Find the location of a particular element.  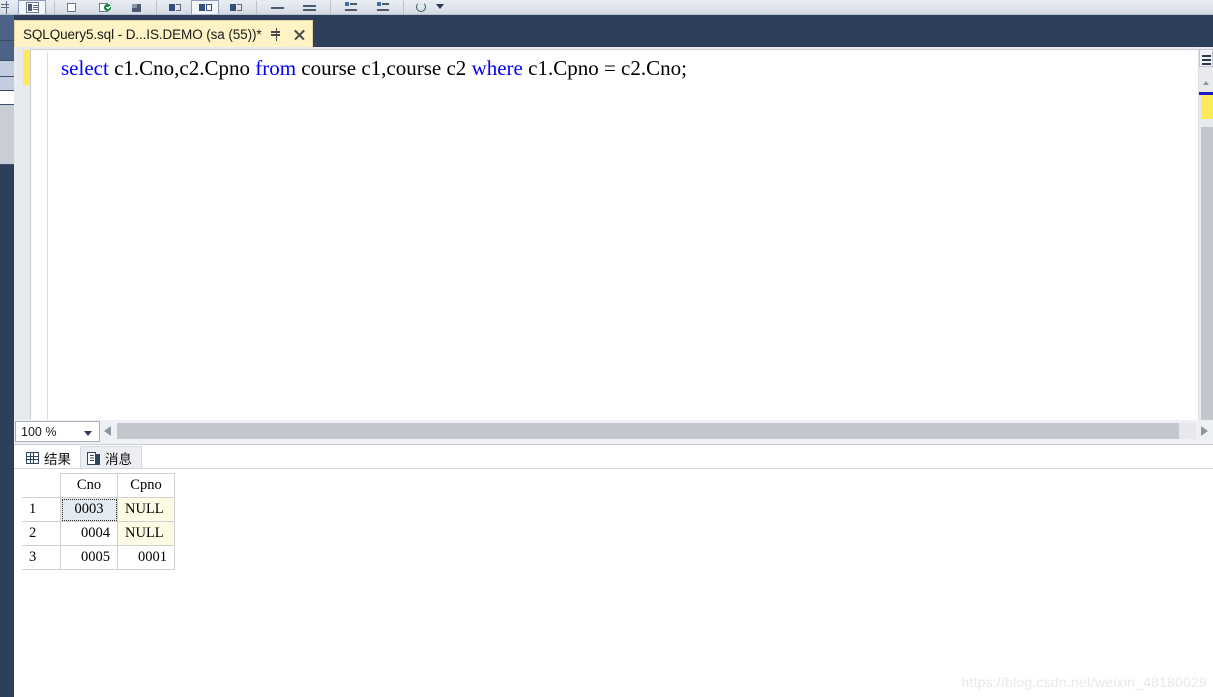

editor-status-row: 100 % is located at coordinates (613, 432).